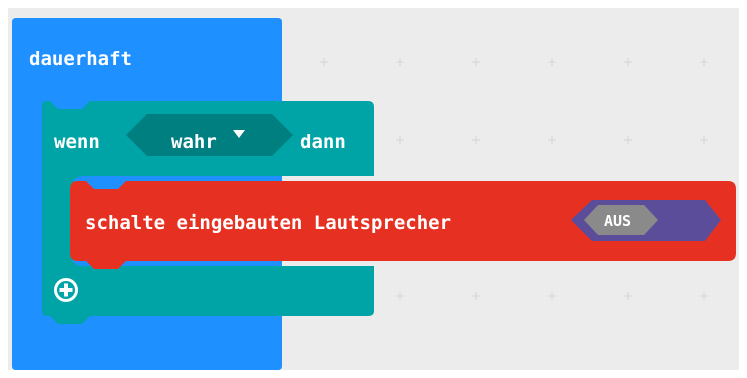 The width and height of the screenshot is (747, 378). What do you see at coordinates (77, 142) in the screenshot?
I see `if-label: wenn` at bounding box center [77, 142].